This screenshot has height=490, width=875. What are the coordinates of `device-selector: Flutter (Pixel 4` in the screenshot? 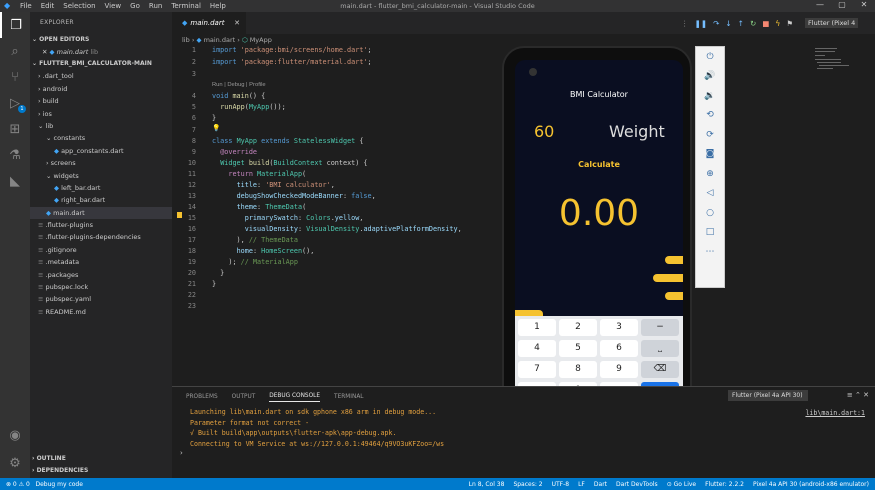 It's located at (832, 23).